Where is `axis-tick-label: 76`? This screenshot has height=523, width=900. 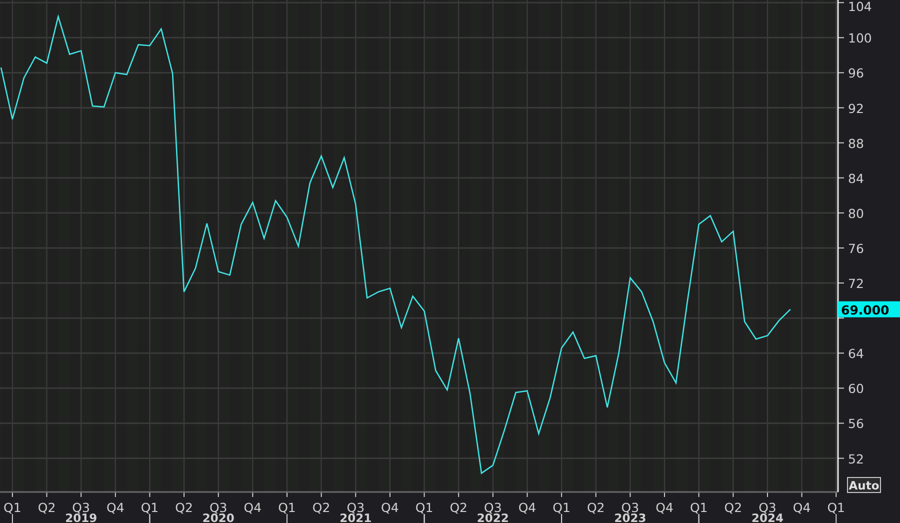
axis-tick-label: 76 is located at coordinates (856, 248).